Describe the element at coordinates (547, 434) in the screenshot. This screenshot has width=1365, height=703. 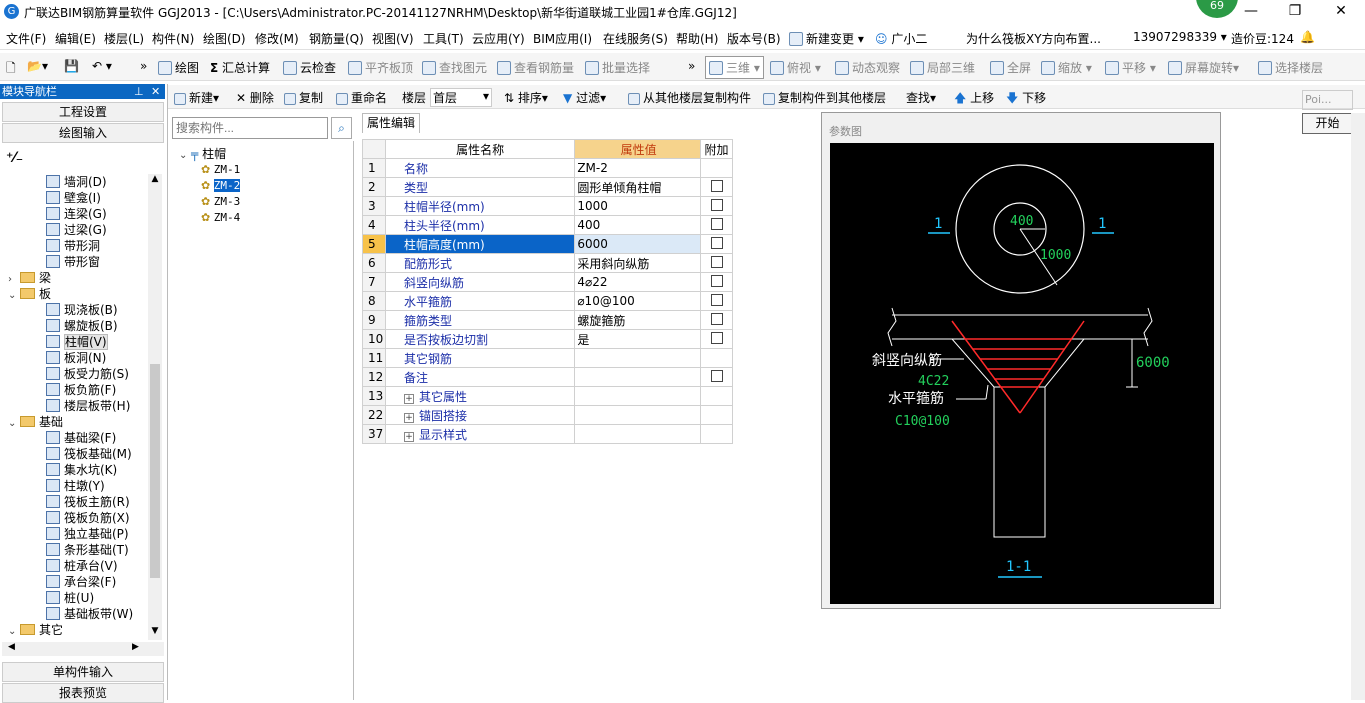
I see `property-group-row: 37 + 显示样式` at that location.